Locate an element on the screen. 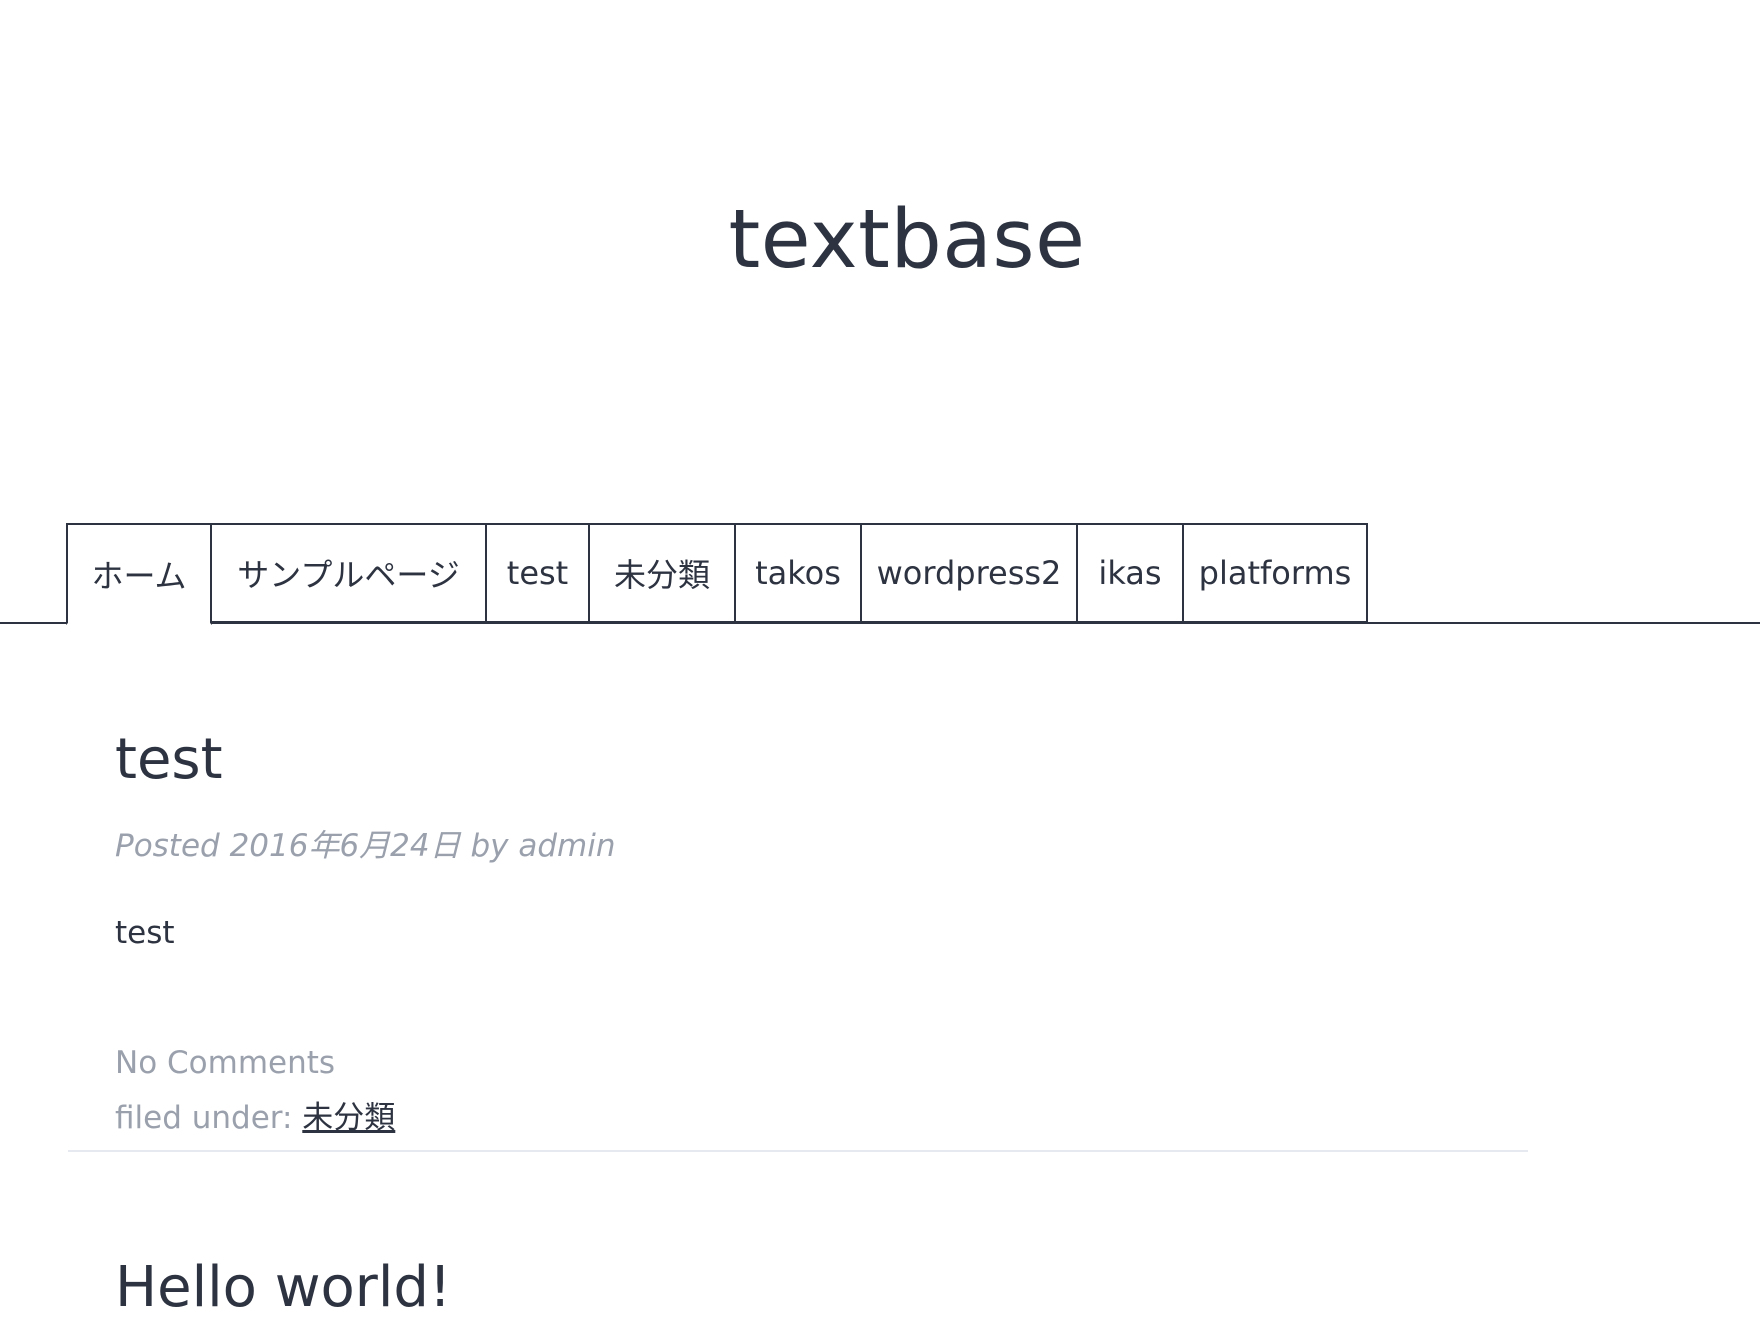 This screenshot has width=1760, height=1320. post-divider is located at coordinates (798, 1151).